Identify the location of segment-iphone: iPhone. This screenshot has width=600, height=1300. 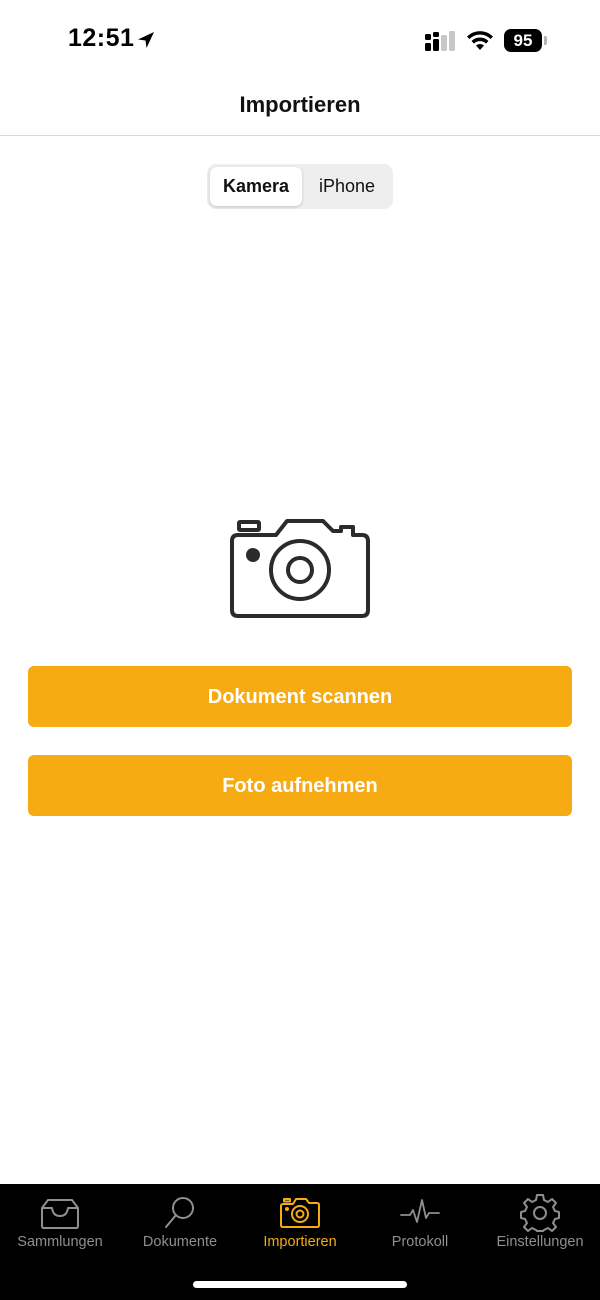
(347, 186).